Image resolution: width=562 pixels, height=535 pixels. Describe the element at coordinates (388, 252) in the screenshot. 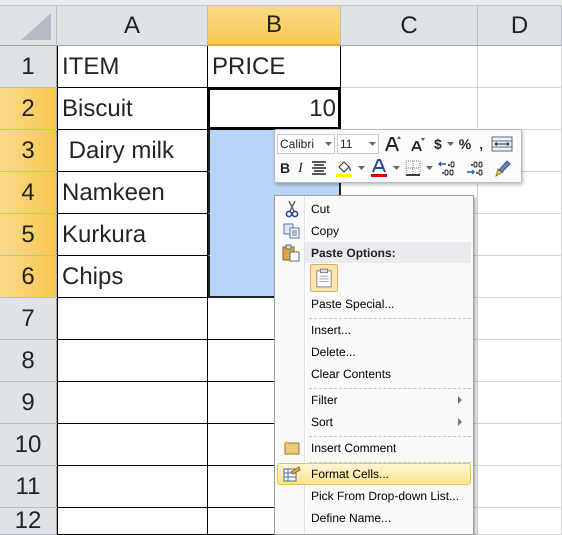

I see `menu-heading: Paste Options:` at that location.